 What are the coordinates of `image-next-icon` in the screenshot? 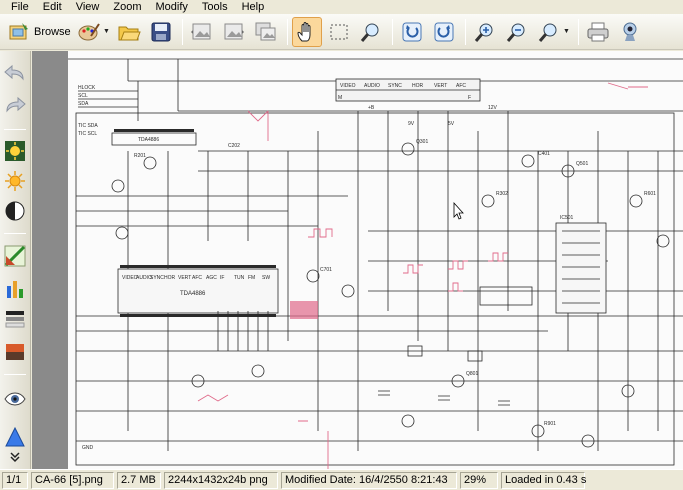 It's located at (234, 31).